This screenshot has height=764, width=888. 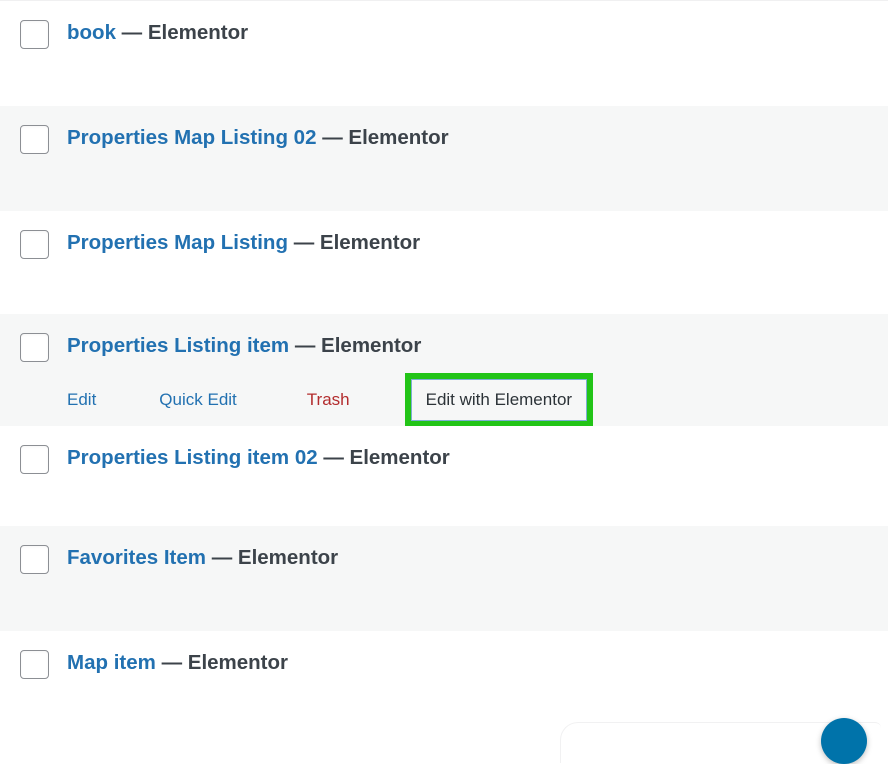 I want to click on row-title-cell: Favorites Item — Elementor, so click(x=468, y=557).